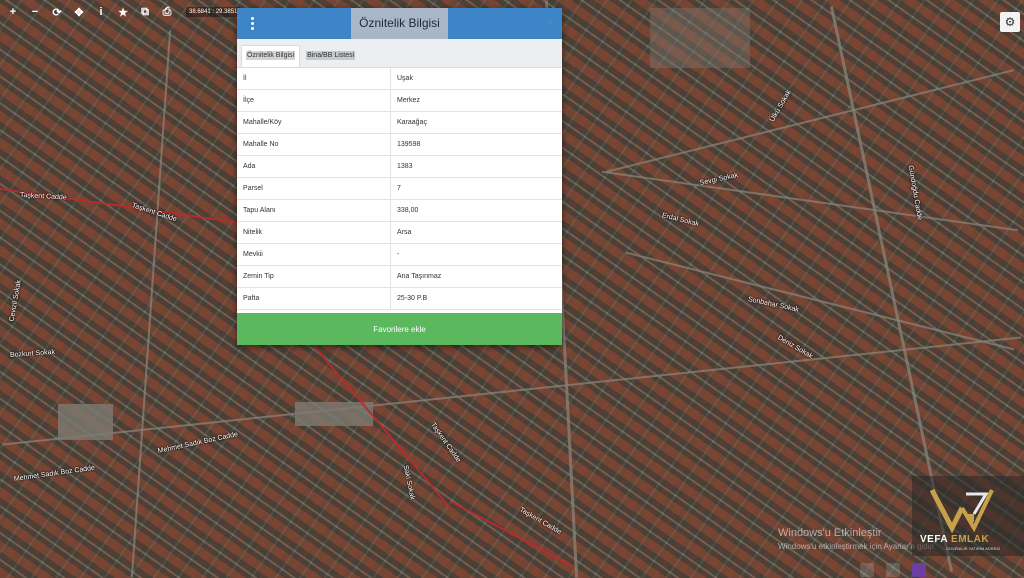 The width and height of the screenshot is (1024, 578). I want to click on row-key: Mahalle/Köy, so click(314, 122).